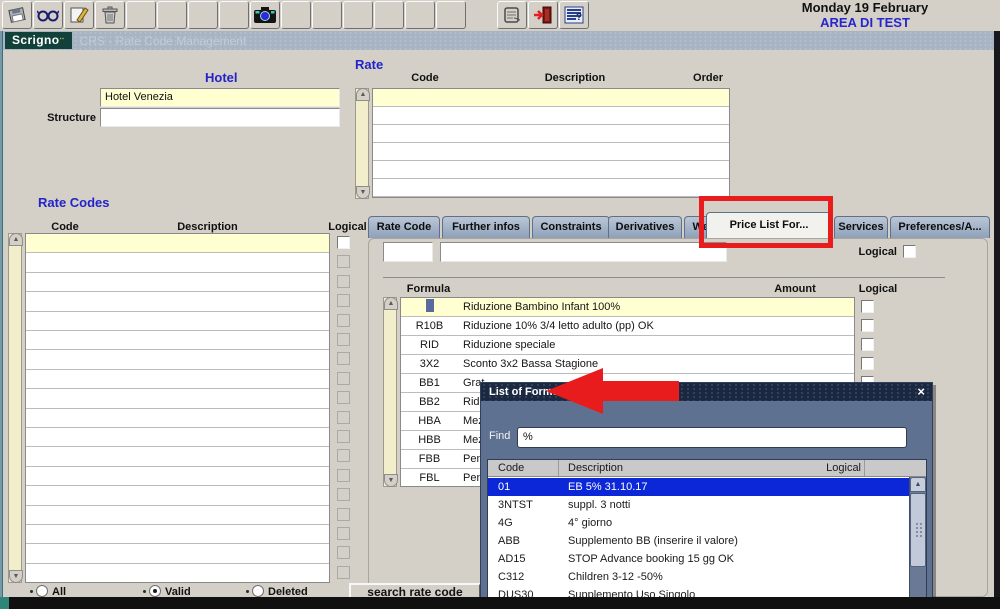  What do you see at coordinates (664, 277) in the screenshot?
I see `separator` at bounding box center [664, 277].